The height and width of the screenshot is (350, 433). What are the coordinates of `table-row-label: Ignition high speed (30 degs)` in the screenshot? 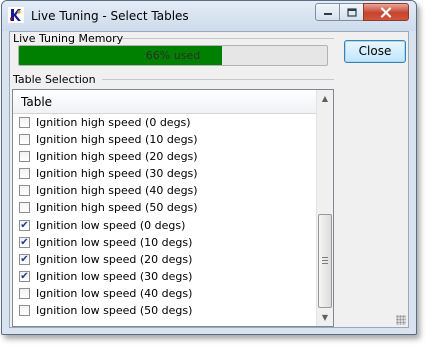 It's located at (117, 174).